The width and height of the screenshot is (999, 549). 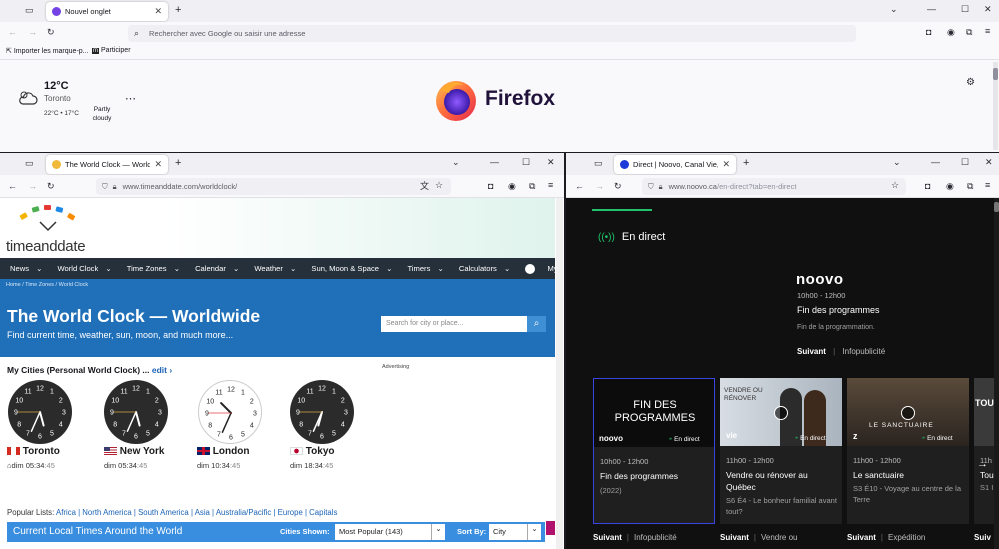 I want to click on card1-suivant-link: Suivant, so click(x=607, y=537).